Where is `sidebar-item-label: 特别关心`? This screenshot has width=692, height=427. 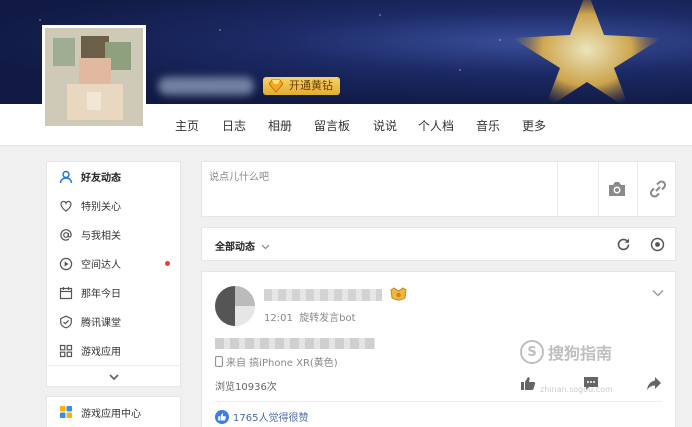
sidebar-item-label: 特别关心 is located at coordinates (101, 207).